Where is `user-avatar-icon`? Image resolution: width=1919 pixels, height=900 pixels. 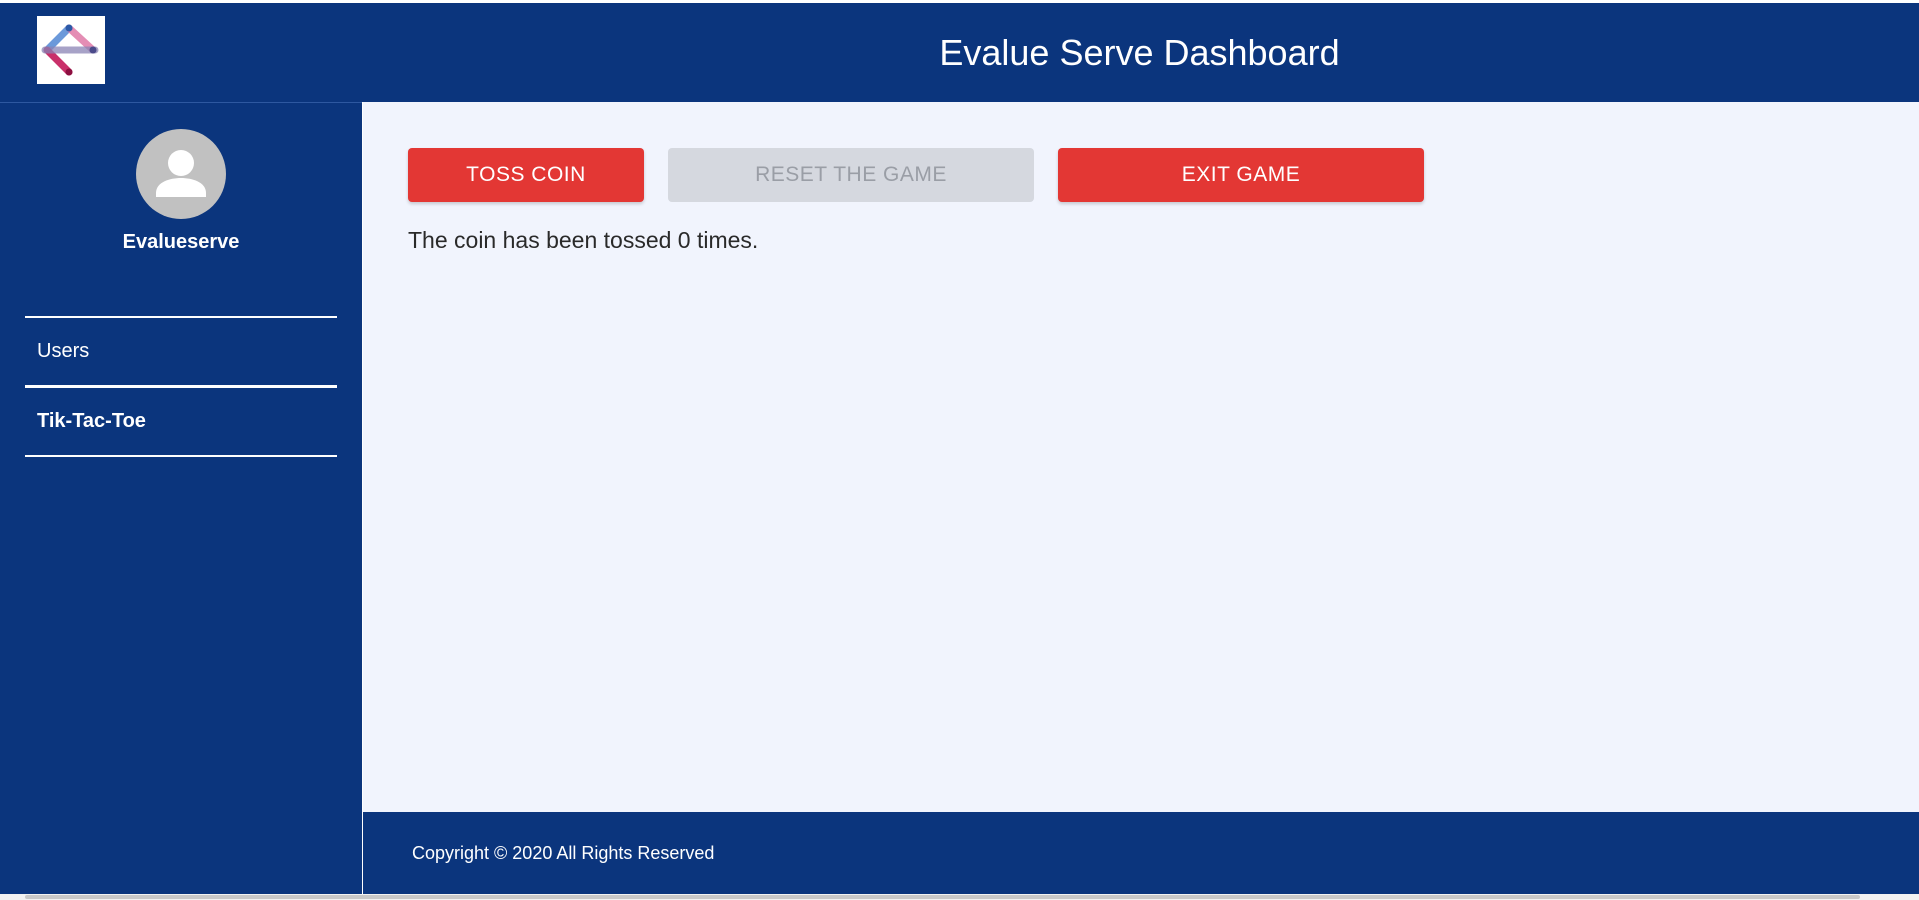 user-avatar-icon is located at coordinates (181, 173).